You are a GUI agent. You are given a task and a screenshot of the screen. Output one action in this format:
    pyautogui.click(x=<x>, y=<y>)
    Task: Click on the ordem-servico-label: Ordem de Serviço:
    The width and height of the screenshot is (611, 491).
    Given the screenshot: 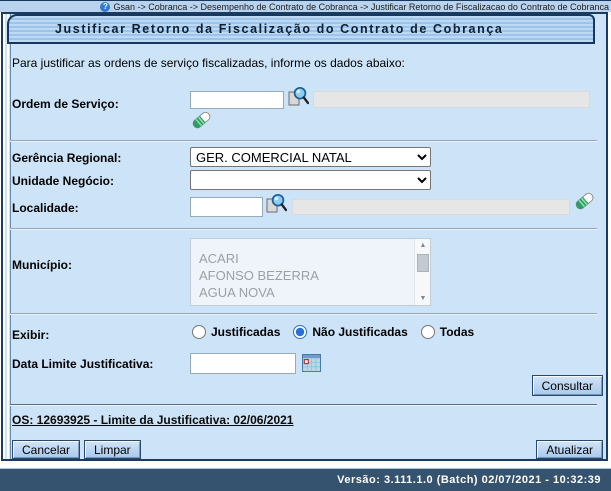 What is the action you would take?
    pyautogui.click(x=65, y=104)
    